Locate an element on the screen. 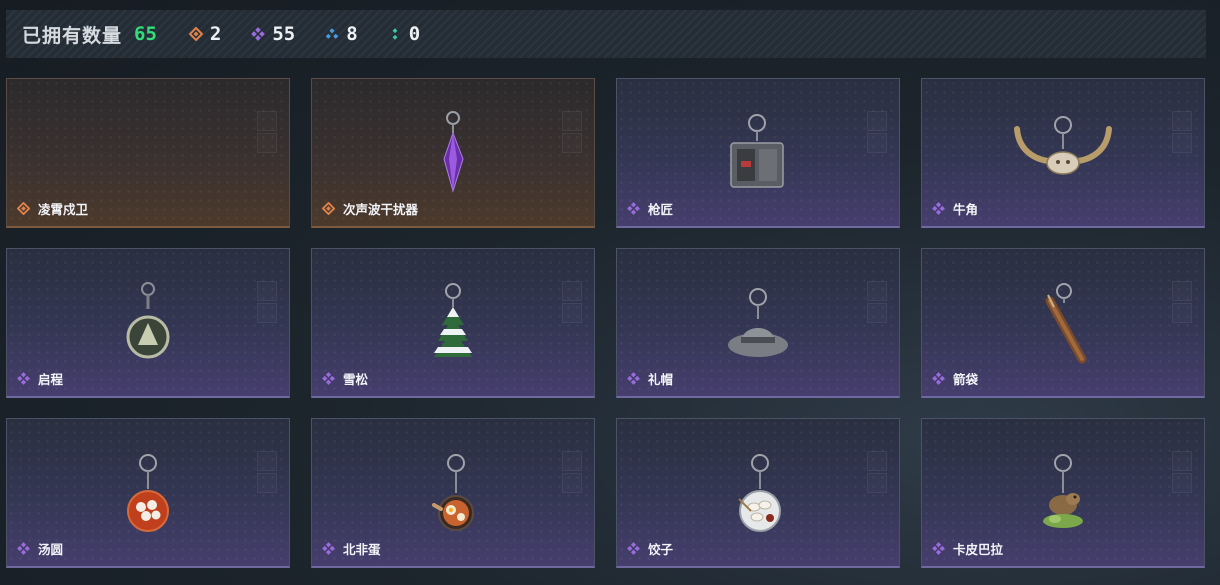  item-card: 次声波干扰器 is located at coordinates (453, 153).